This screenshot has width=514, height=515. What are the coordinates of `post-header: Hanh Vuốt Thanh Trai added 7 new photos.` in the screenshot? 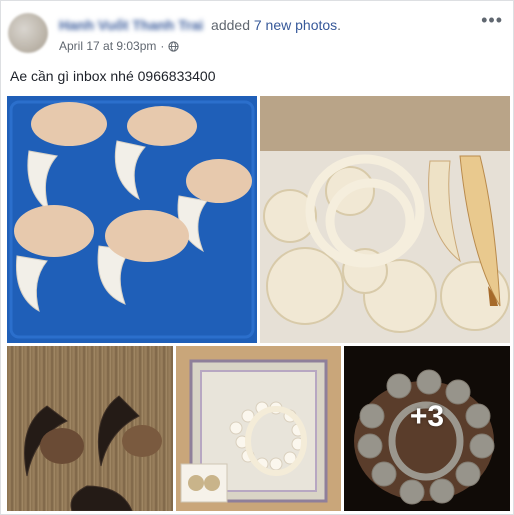 It's located at (200, 25).